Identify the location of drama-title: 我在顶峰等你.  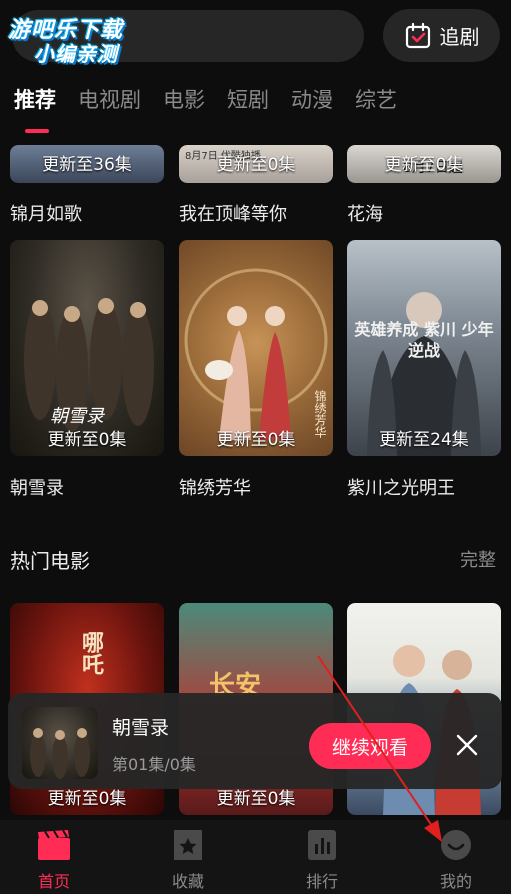
(233, 213).